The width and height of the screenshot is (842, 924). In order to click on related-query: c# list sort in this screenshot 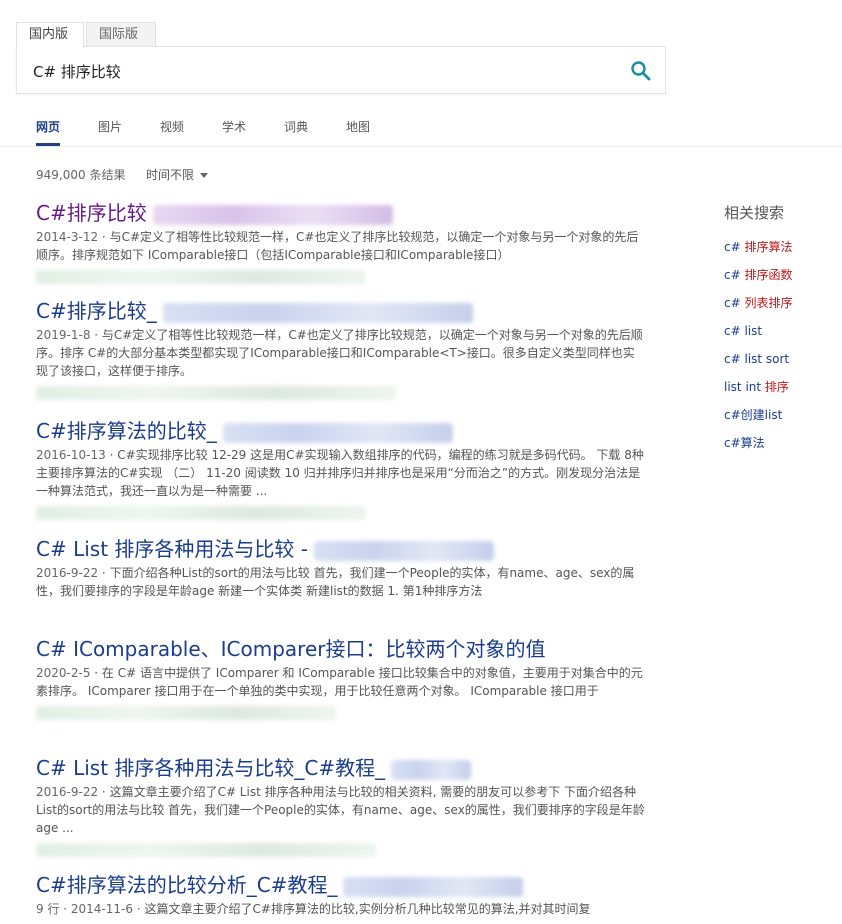, I will do `click(757, 359)`.